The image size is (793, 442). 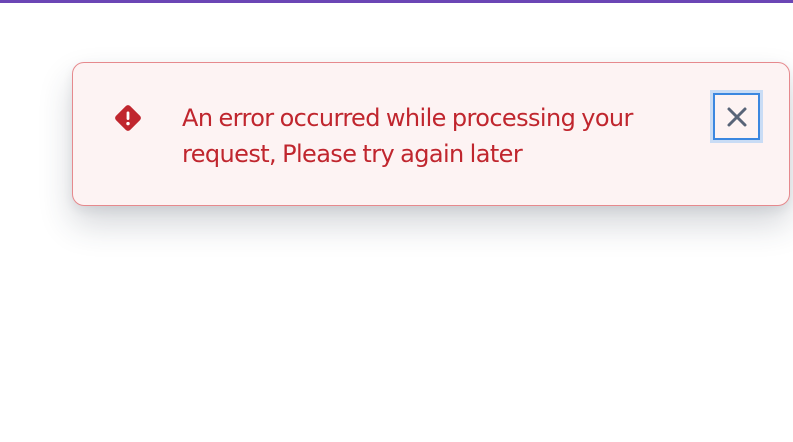 I want to click on close-button, so click(x=736, y=116).